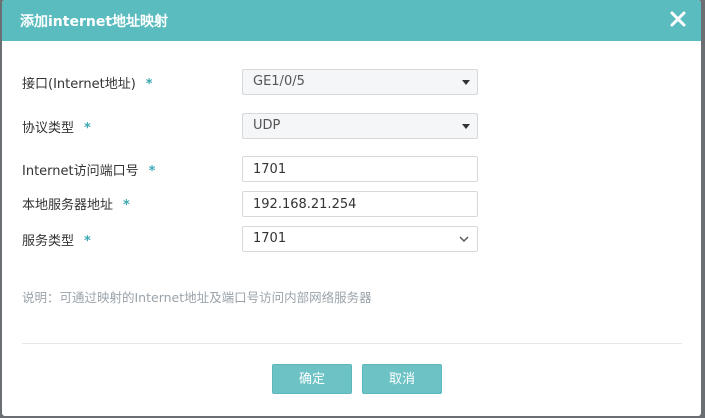 This screenshot has width=705, height=418. Describe the element at coordinates (312, 379) in the screenshot. I see `confirm-button: 确定` at that location.